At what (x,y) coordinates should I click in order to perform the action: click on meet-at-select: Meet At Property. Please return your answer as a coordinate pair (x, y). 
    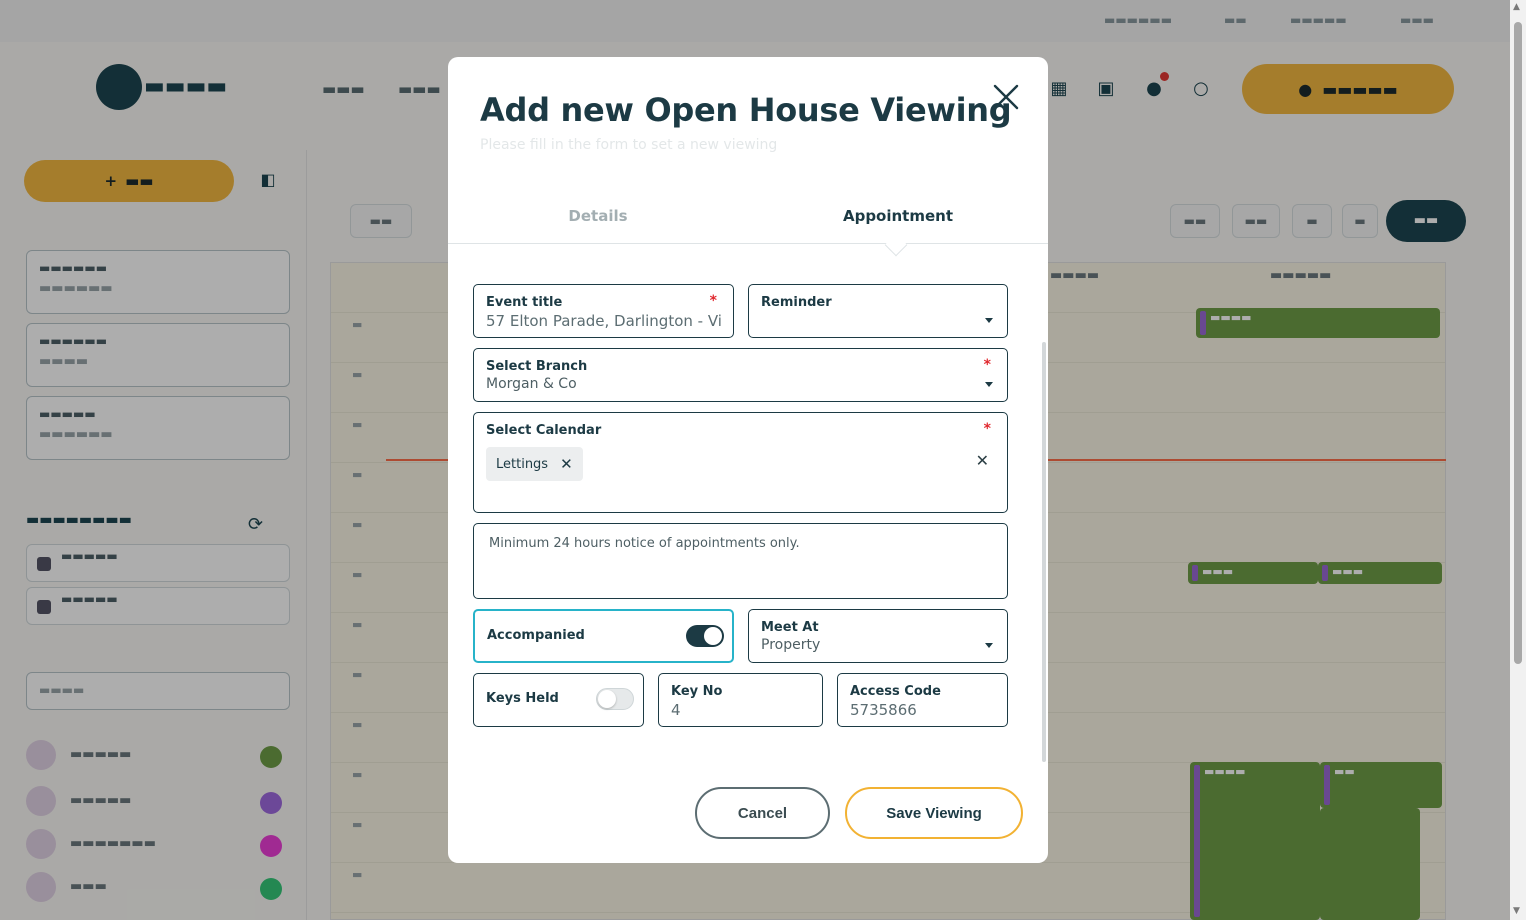
    Looking at the image, I should click on (878, 636).